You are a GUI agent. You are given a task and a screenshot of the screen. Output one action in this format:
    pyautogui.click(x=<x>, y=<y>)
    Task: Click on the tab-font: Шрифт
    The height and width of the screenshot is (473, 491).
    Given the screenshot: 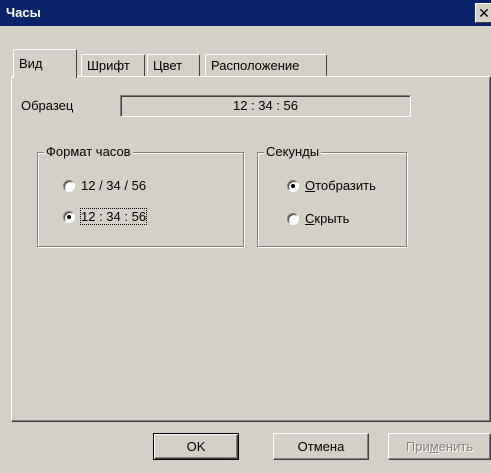 What is the action you would take?
    pyautogui.click(x=113, y=65)
    